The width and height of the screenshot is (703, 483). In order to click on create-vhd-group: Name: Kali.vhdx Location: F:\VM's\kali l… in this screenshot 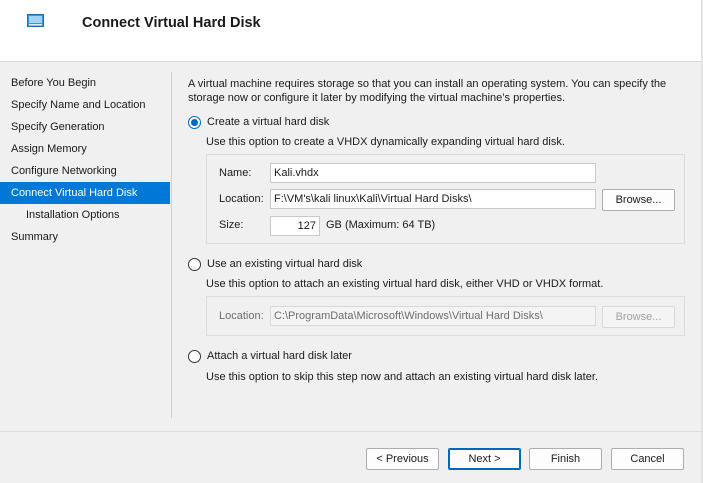, I will do `click(445, 199)`.